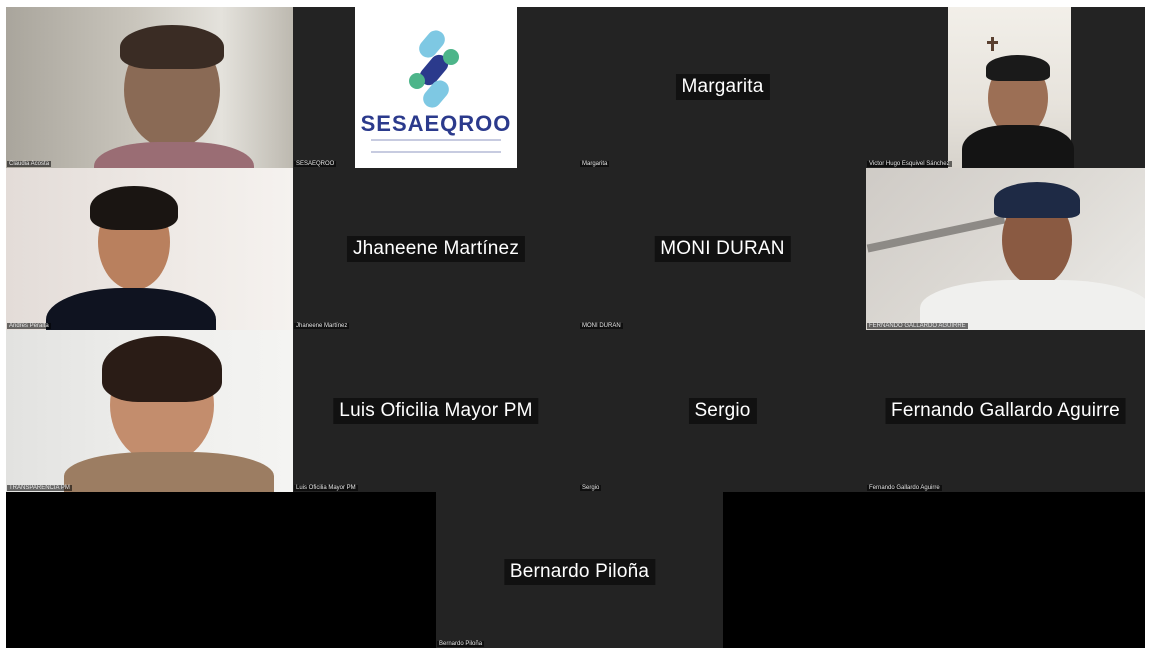  I want to click on participant-name-label: MONI DURAN, so click(601, 326).